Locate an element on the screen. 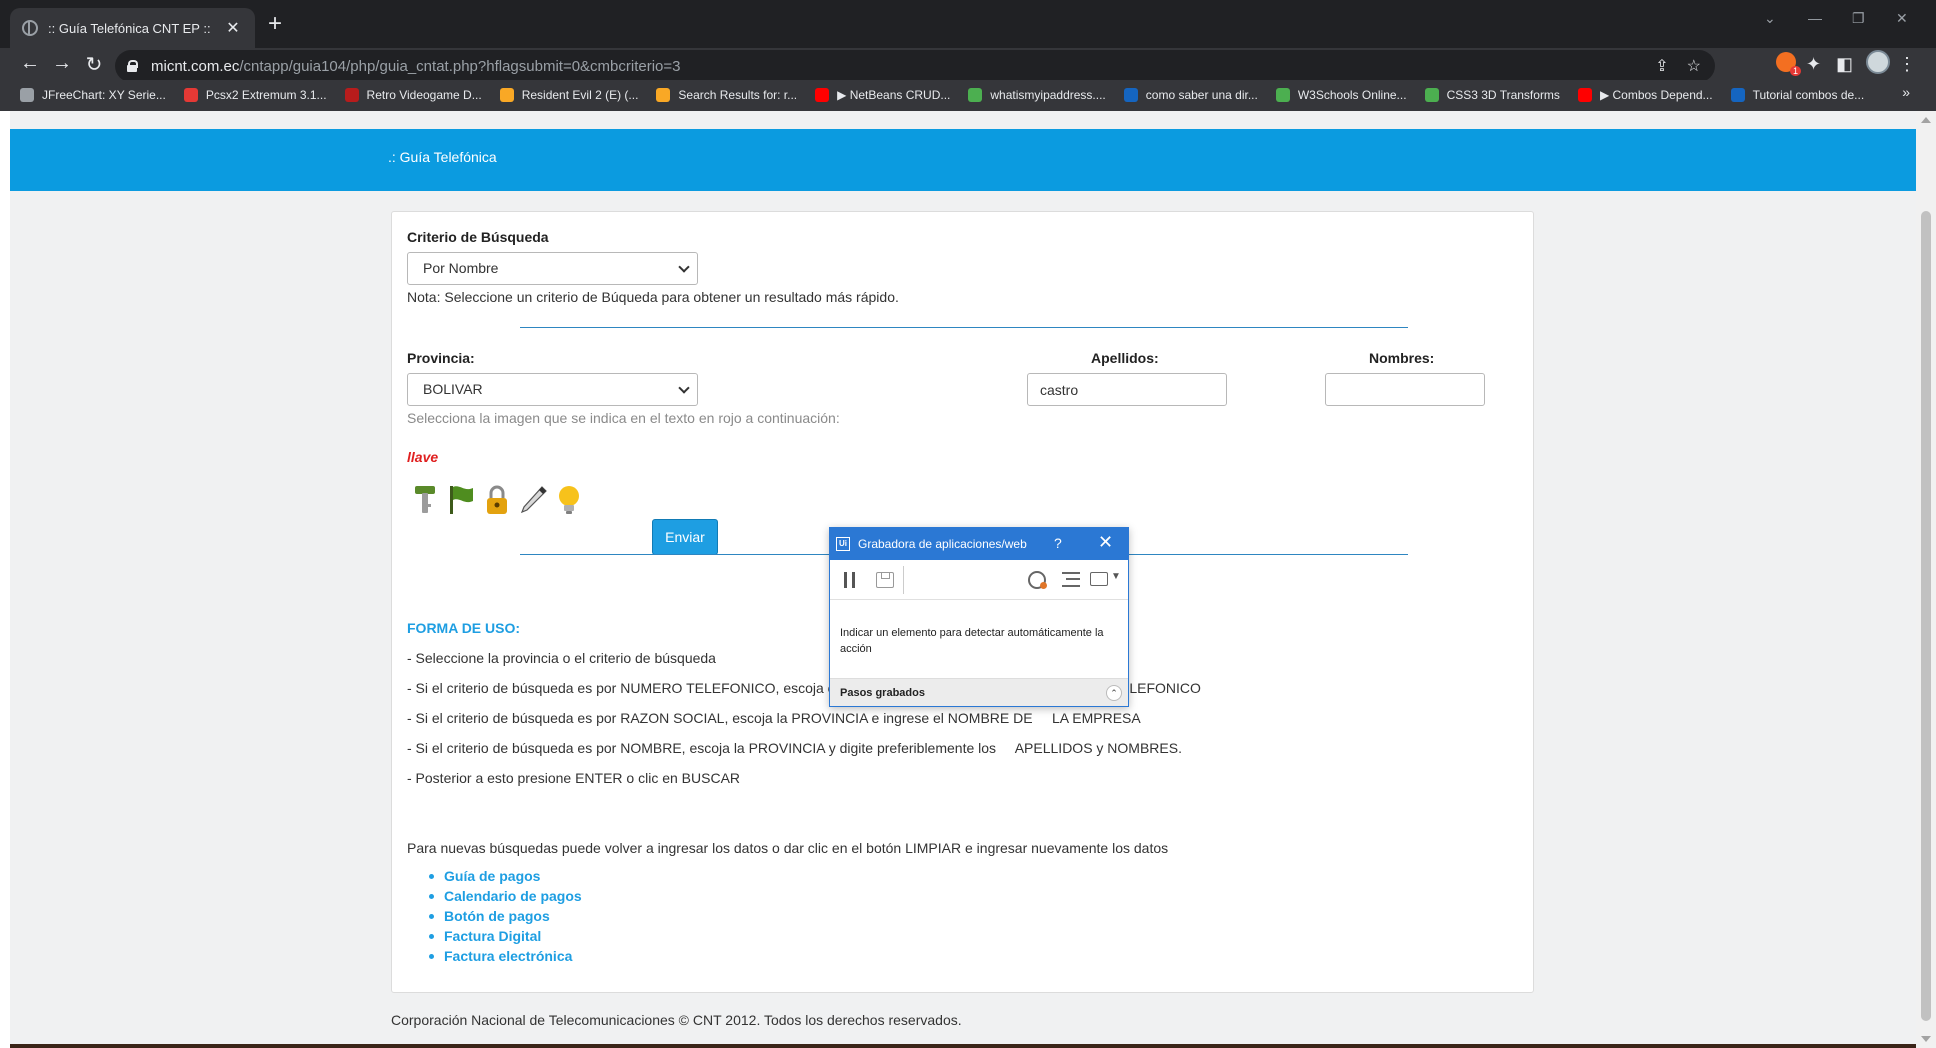 The image size is (1936, 1048). bookmark-label: CSS3 3D Transforms is located at coordinates (1503, 95).